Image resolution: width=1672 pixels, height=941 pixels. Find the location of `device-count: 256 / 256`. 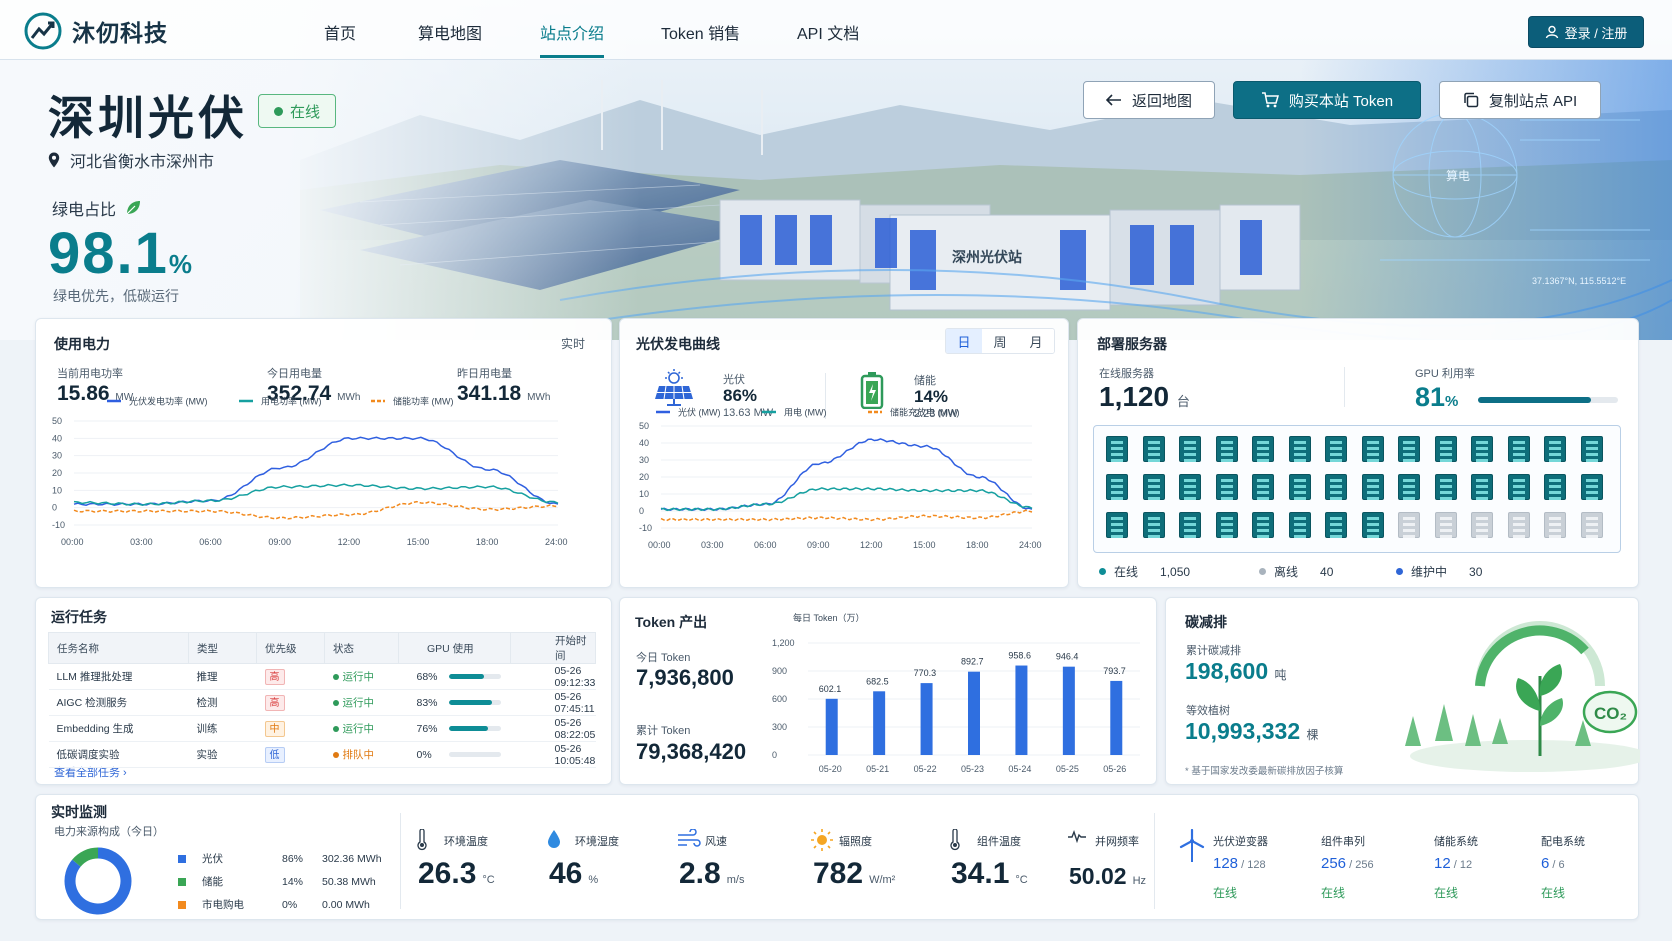

device-count: 256 / 256 is located at coordinates (1347, 863).